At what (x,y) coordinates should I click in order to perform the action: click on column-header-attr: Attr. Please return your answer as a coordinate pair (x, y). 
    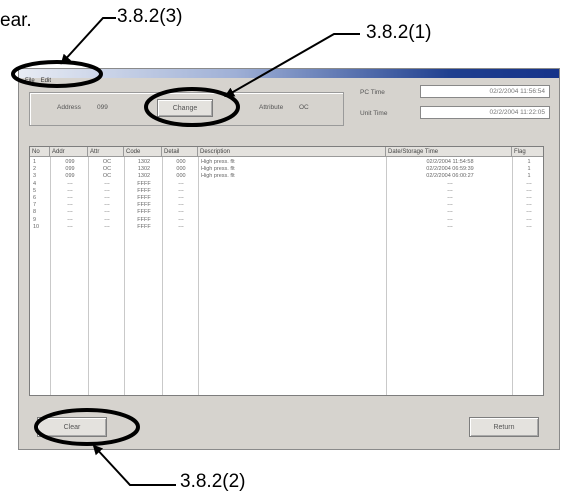
    Looking at the image, I should click on (106, 152).